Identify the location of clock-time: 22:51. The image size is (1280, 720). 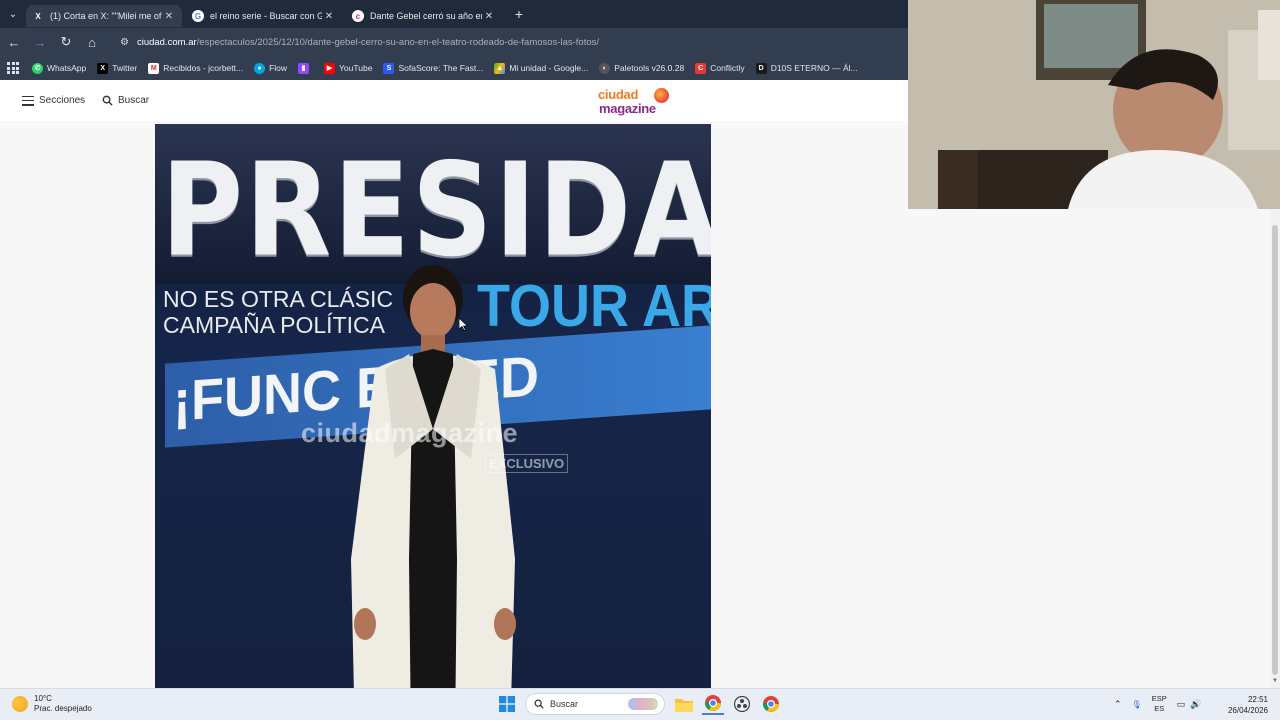
(1257, 699).